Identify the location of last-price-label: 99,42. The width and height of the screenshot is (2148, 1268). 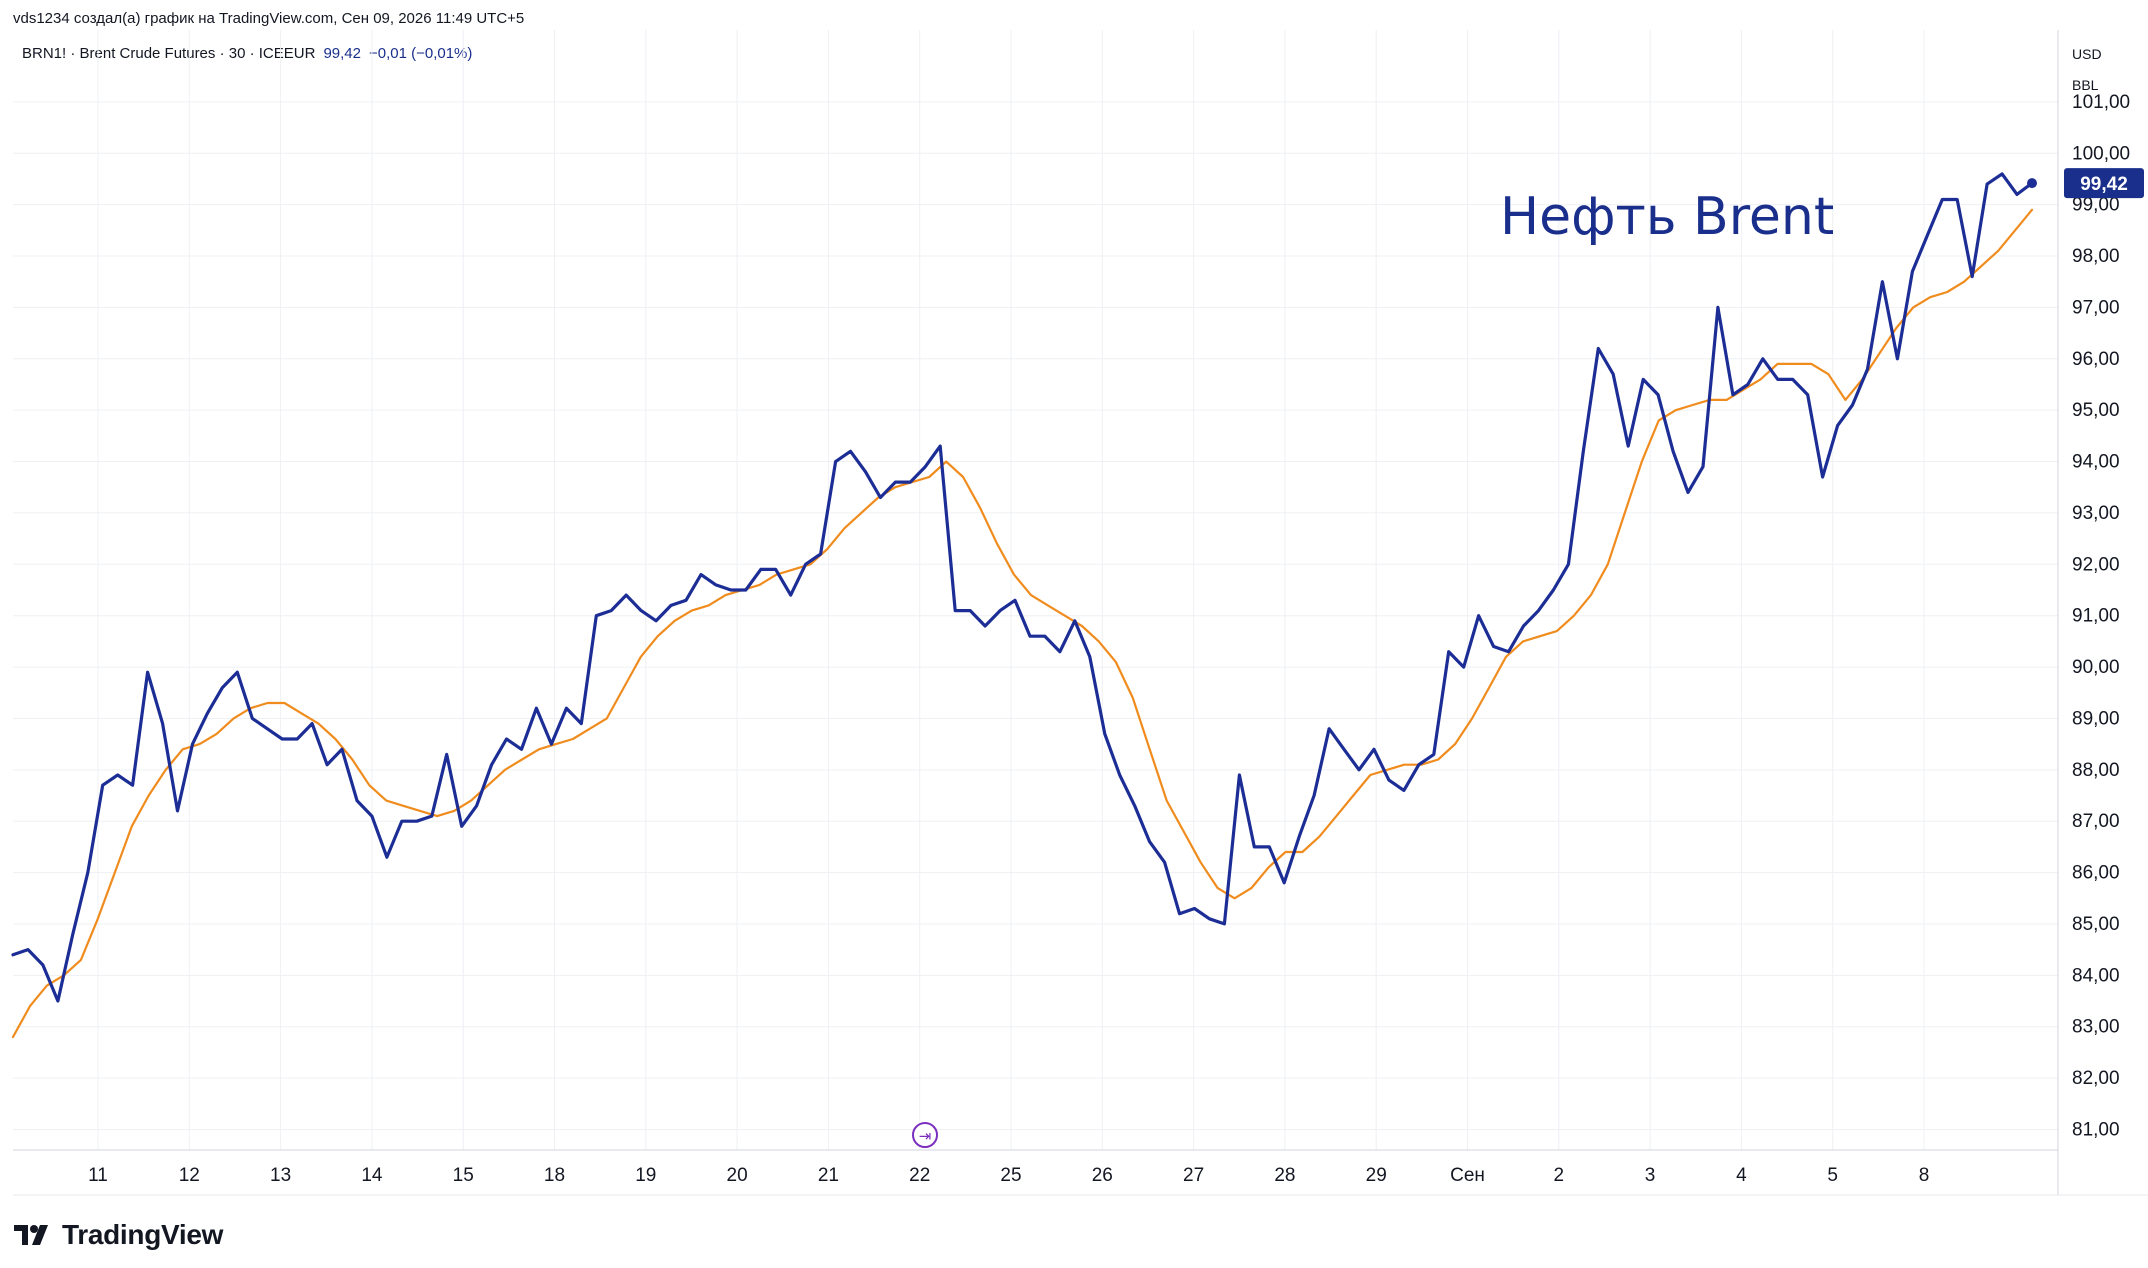
(2104, 184).